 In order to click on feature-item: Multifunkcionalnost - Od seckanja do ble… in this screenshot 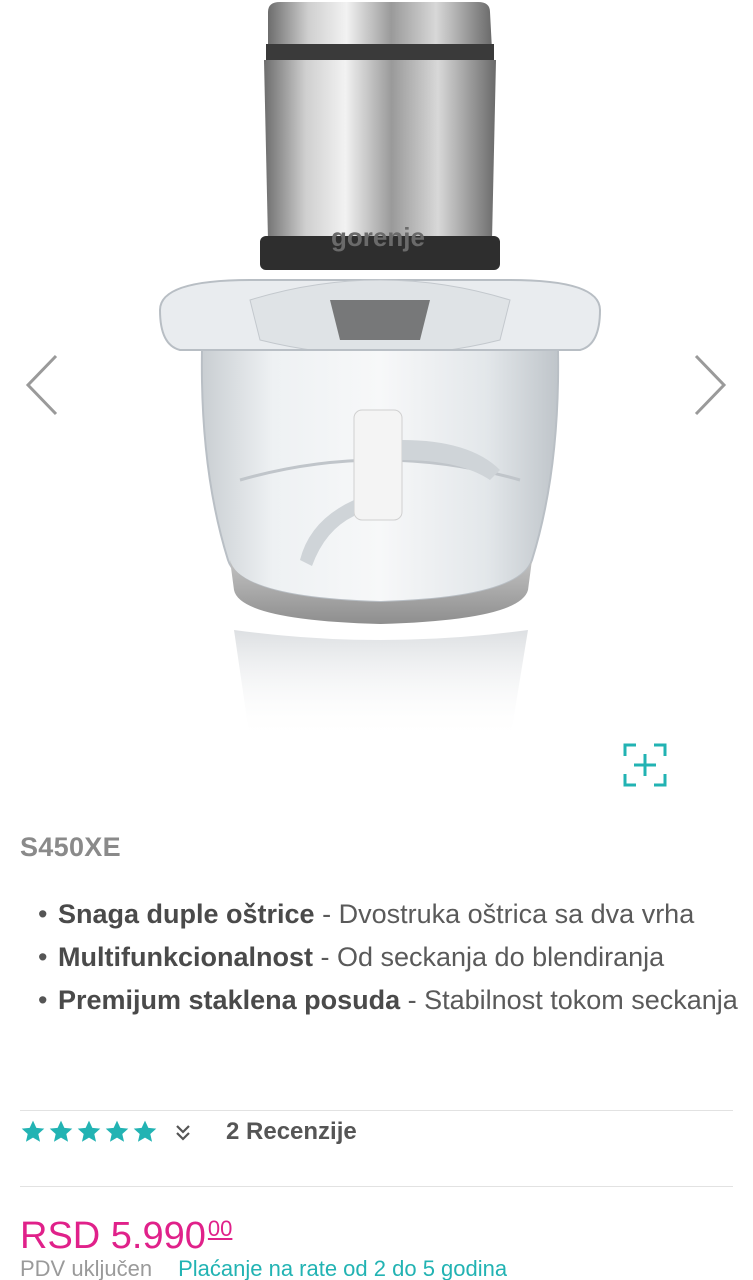, I will do `click(388, 957)`.